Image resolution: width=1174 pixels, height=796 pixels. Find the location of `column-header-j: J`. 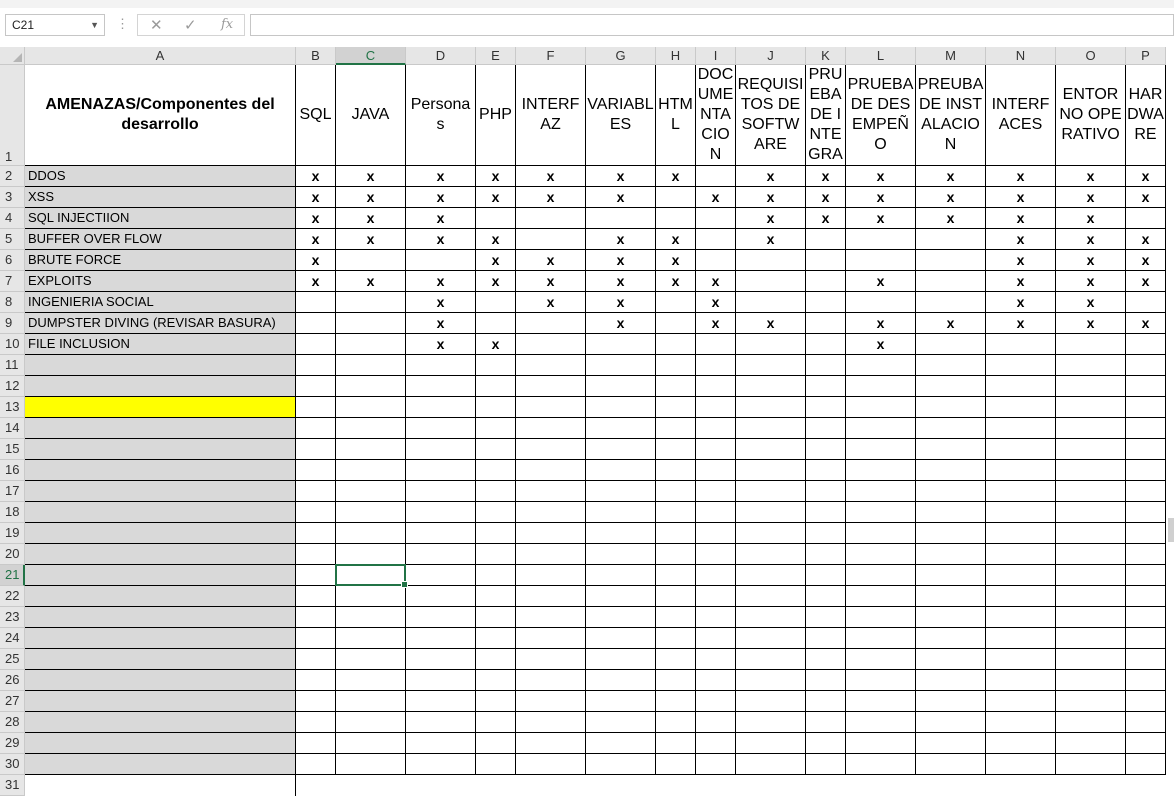

column-header-j: J is located at coordinates (771, 56).